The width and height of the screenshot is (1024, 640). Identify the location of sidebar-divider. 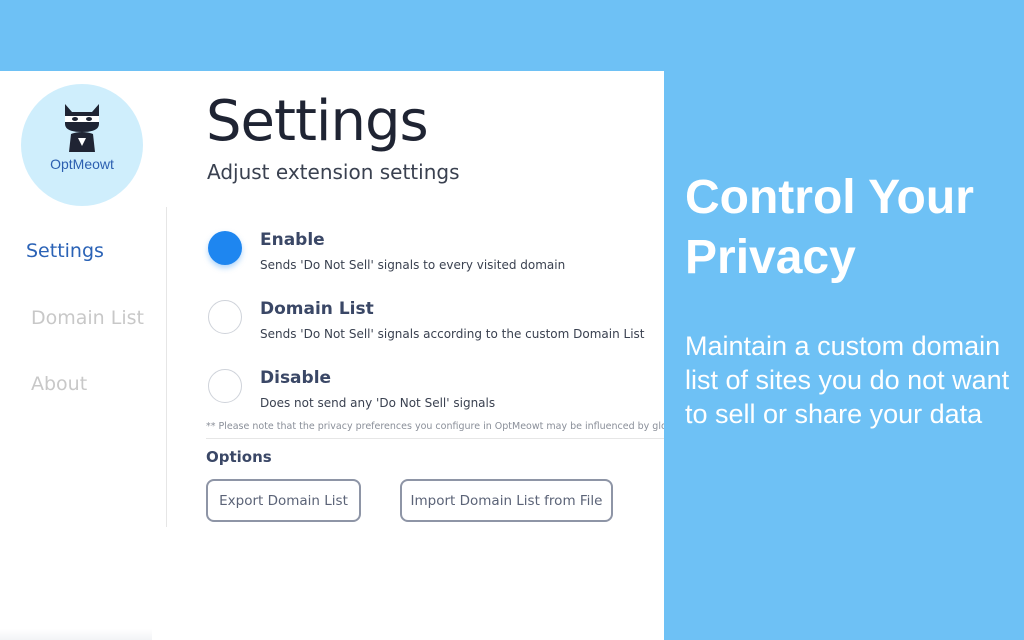
(166, 367).